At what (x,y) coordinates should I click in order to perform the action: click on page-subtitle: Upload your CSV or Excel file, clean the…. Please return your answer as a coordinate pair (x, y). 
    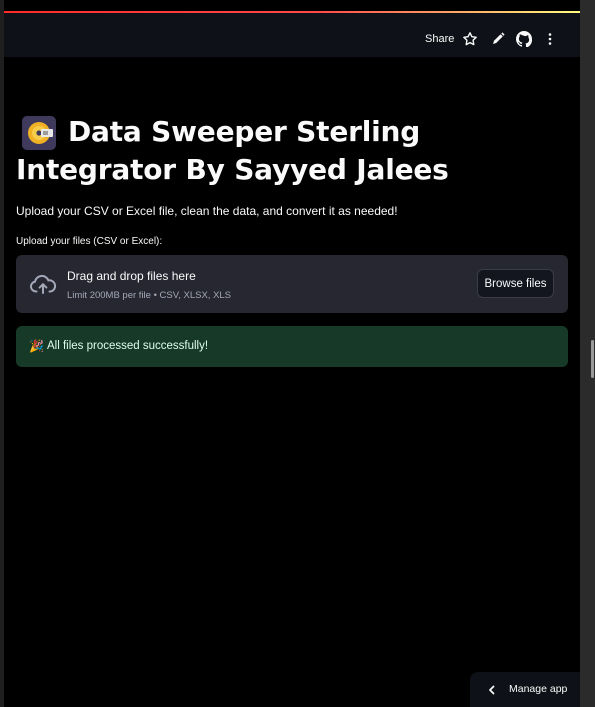
    Looking at the image, I should click on (207, 211).